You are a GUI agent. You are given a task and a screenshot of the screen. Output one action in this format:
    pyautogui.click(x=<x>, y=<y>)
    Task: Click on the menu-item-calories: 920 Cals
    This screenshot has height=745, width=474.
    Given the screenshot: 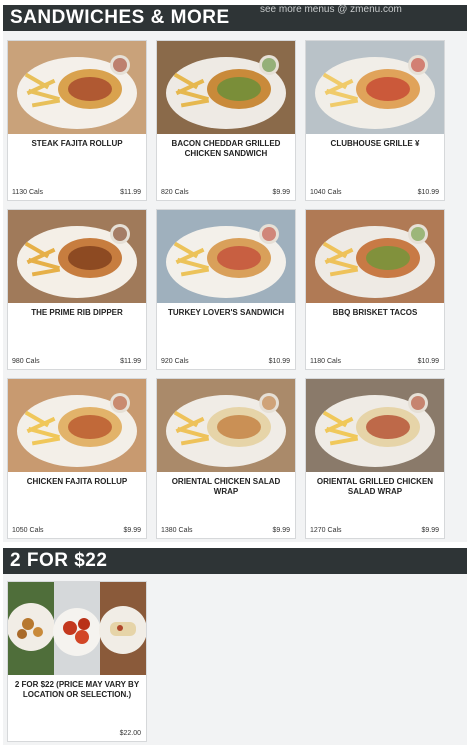 What is the action you would take?
    pyautogui.click(x=175, y=361)
    